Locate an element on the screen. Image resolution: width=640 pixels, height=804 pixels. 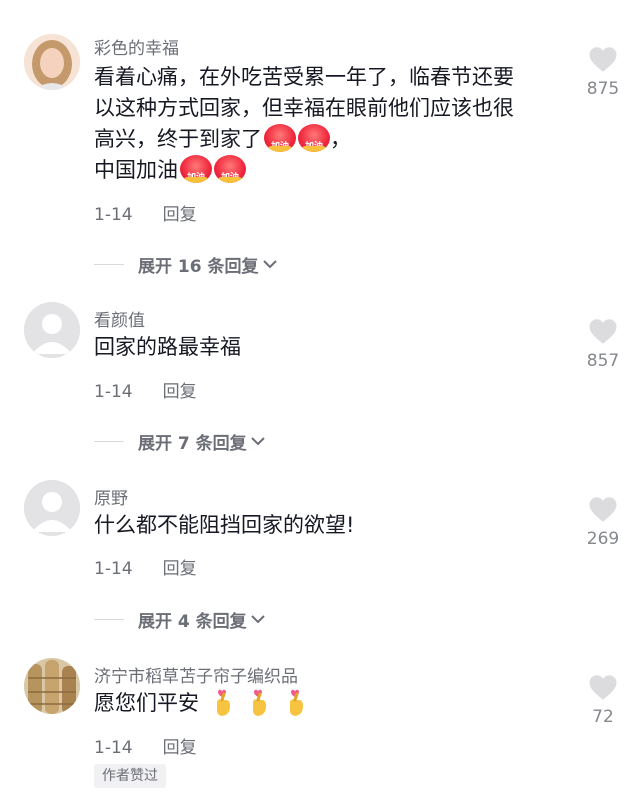
comment-text-fragment: 中国加油 is located at coordinates (136, 170).